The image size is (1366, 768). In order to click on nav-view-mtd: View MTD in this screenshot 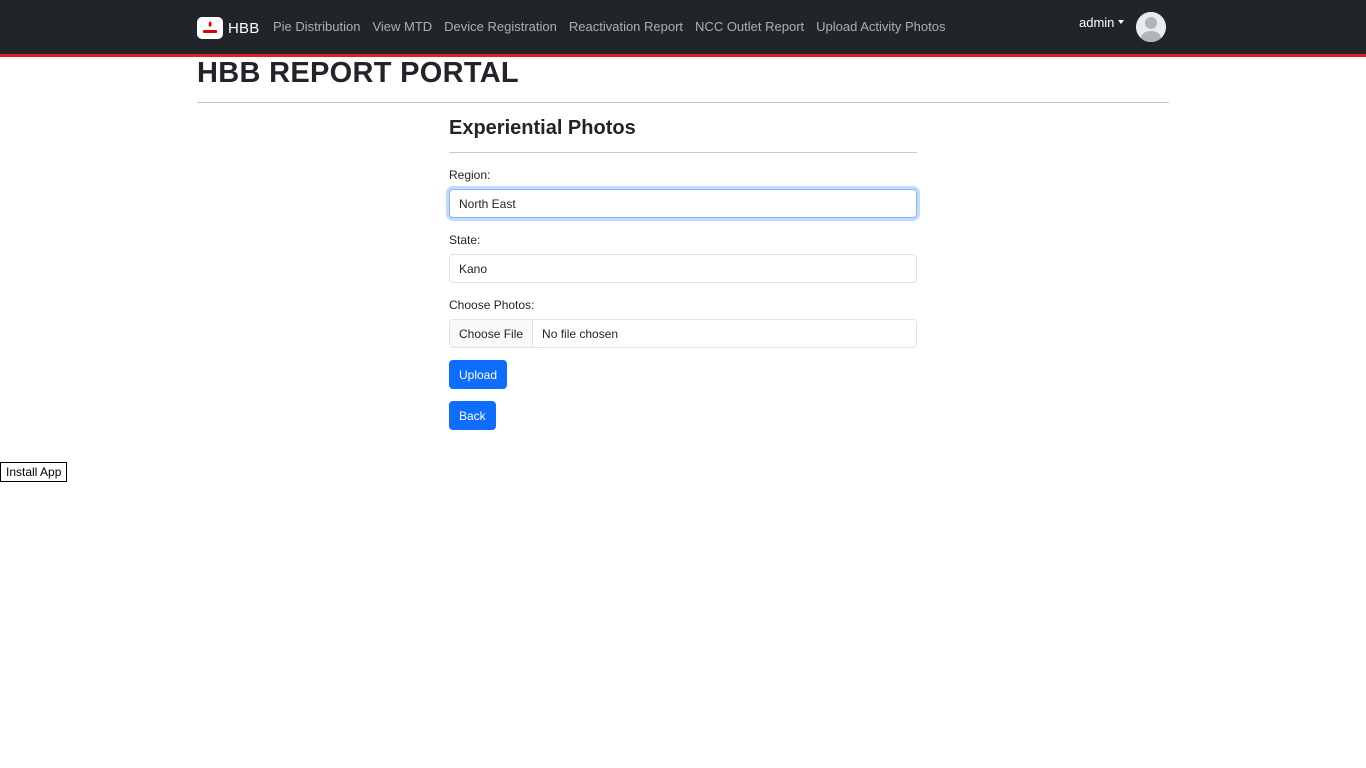, I will do `click(402, 26)`.